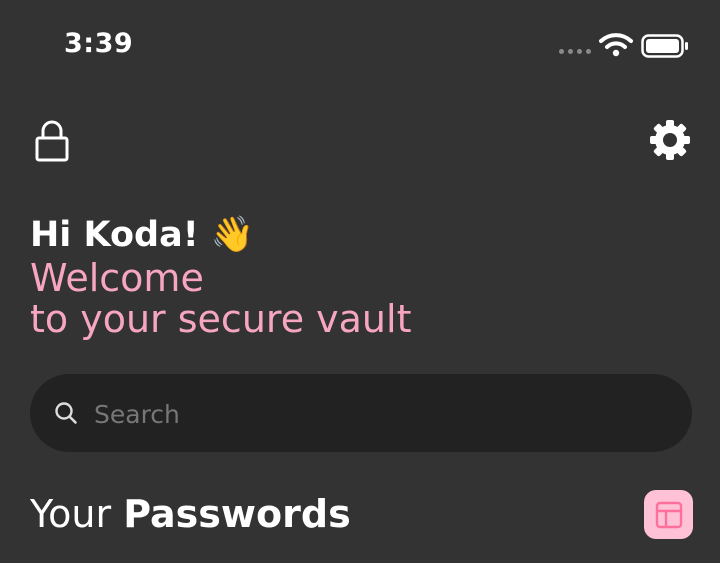  I want to click on cellular-signal-icon, so click(575, 51).